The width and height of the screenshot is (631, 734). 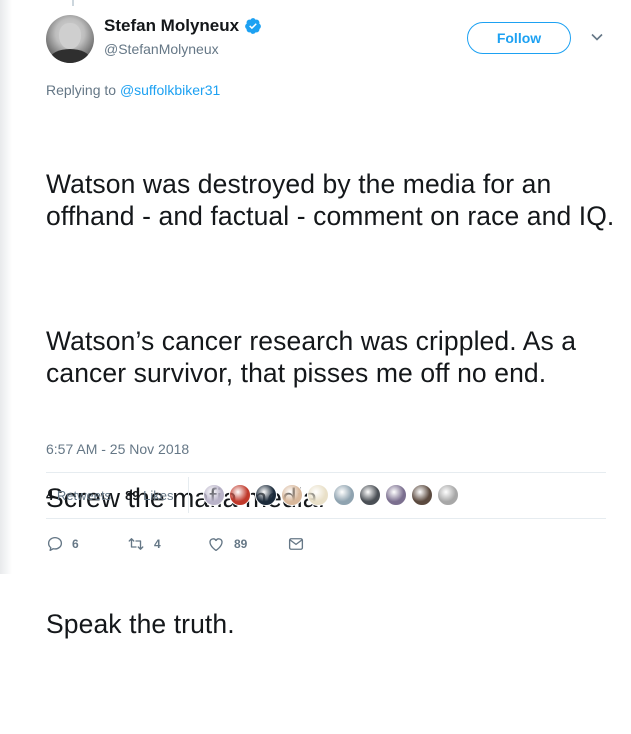 What do you see at coordinates (216, 545) in the screenshot?
I see `heart-icon` at bounding box center [216, 545].